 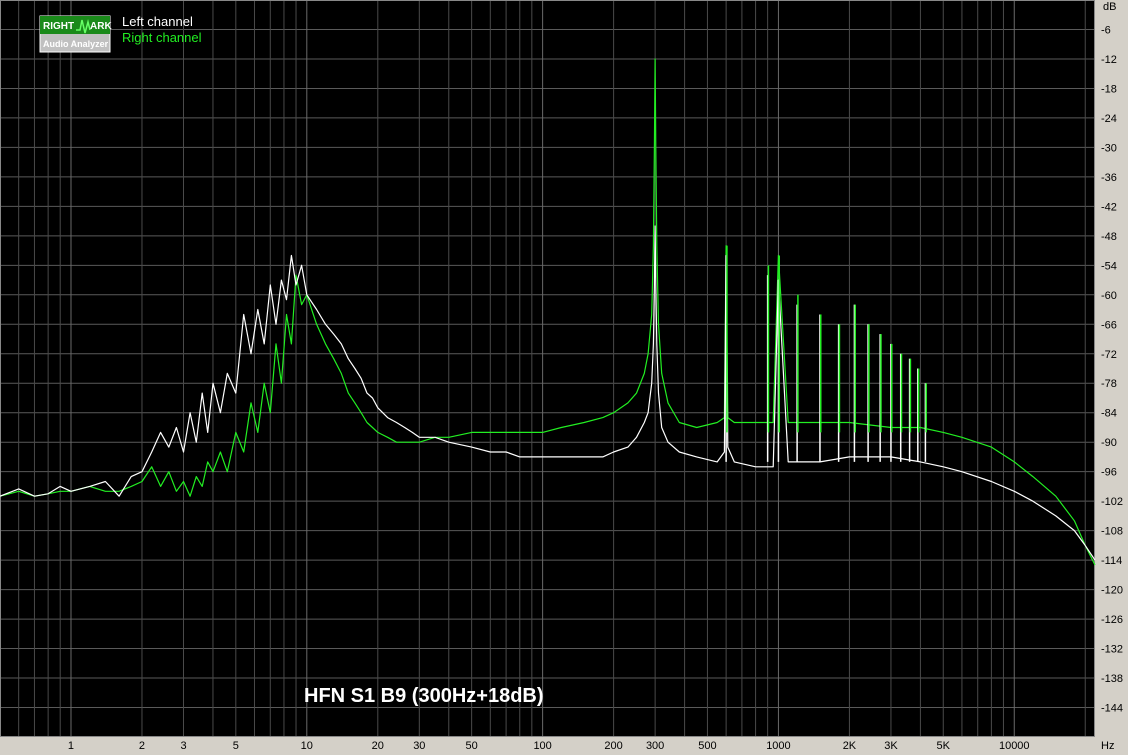 What do you see at coordinates (1112, 709) in the screenshot?
I see `y-tick-label: -144` at bounding box center [1112, 709].